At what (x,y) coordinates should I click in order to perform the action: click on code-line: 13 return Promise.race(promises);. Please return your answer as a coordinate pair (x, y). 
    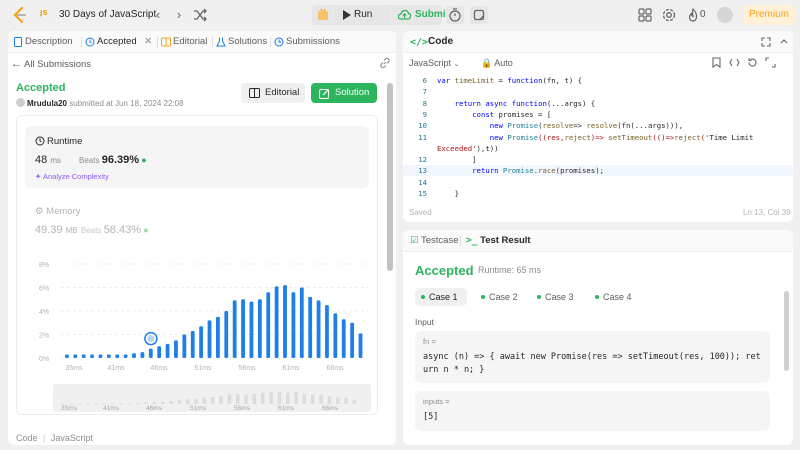
    Looking at the image, I should click on (598, 171).